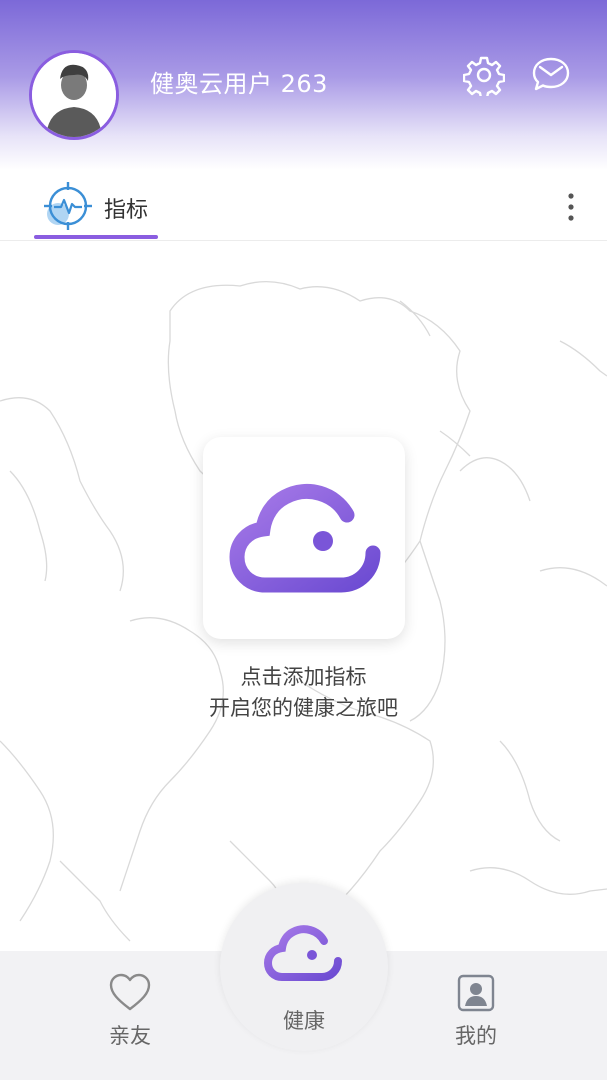  I want to click on gear-icon, so click(484, 78).